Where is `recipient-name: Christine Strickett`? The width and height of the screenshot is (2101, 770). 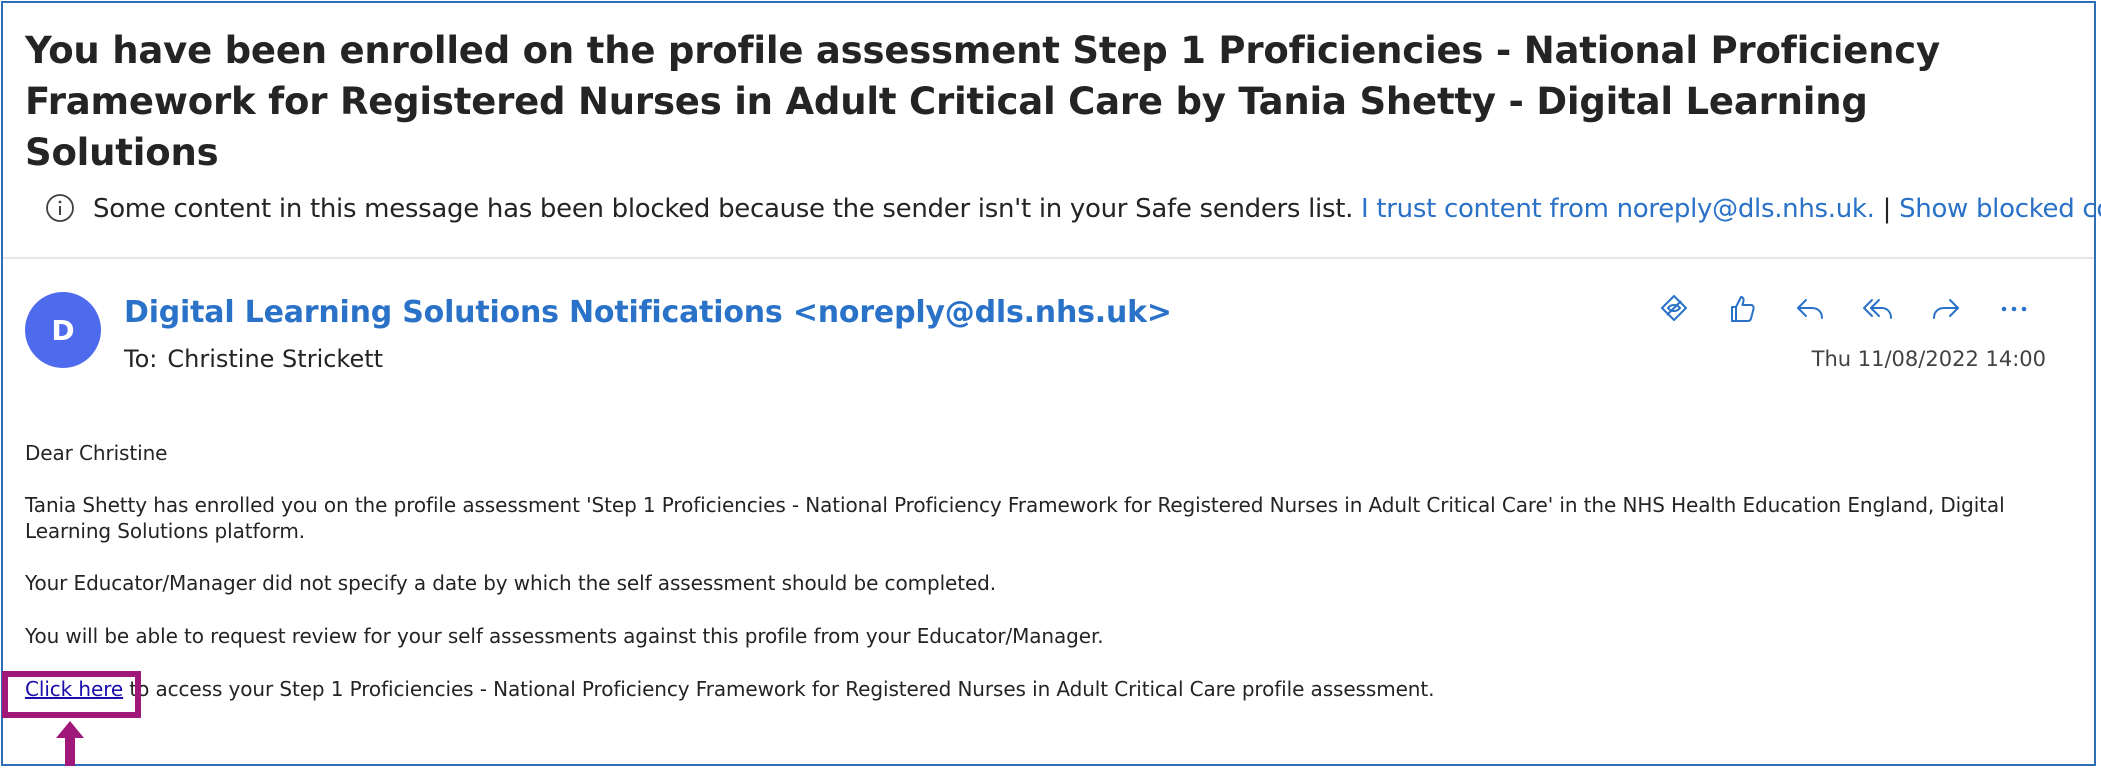
recipient-name: Christine Strickett is located at coordinates (275, 359).